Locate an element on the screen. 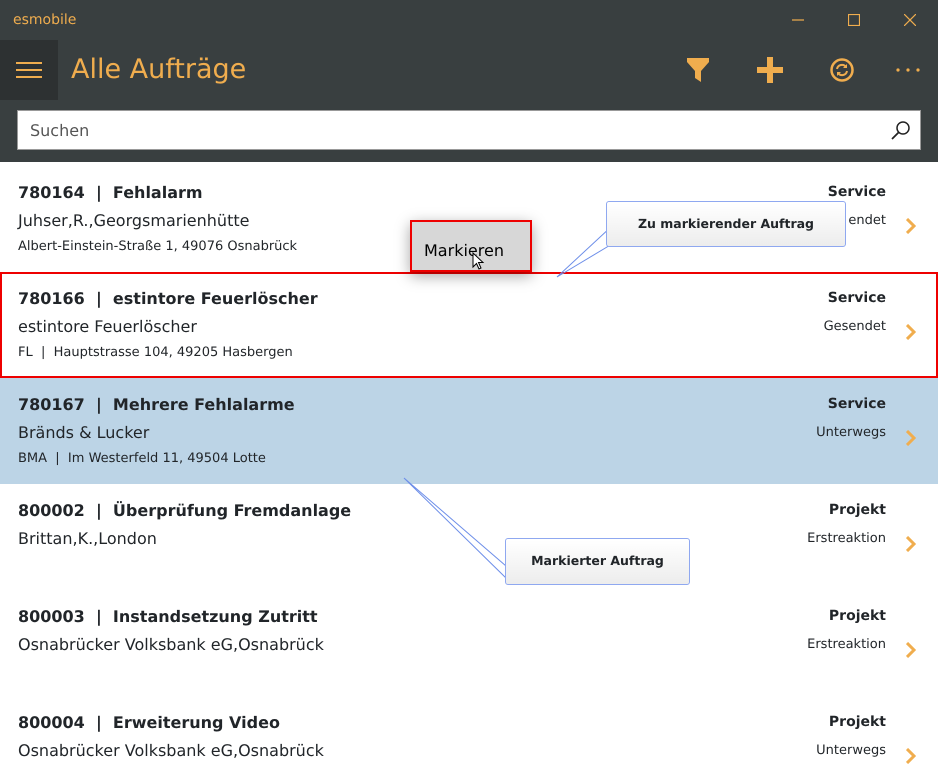 The width and height of the screenshot is (938, 784). order-address: FL | Hauptstrasse 104, 49205 Hasbergen is located at coordinates (155, 353).